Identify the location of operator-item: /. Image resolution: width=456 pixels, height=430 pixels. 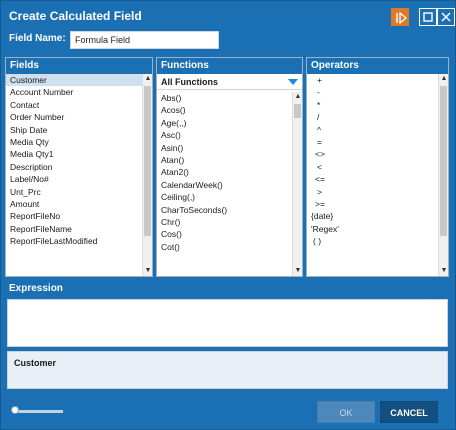
(372, 117).